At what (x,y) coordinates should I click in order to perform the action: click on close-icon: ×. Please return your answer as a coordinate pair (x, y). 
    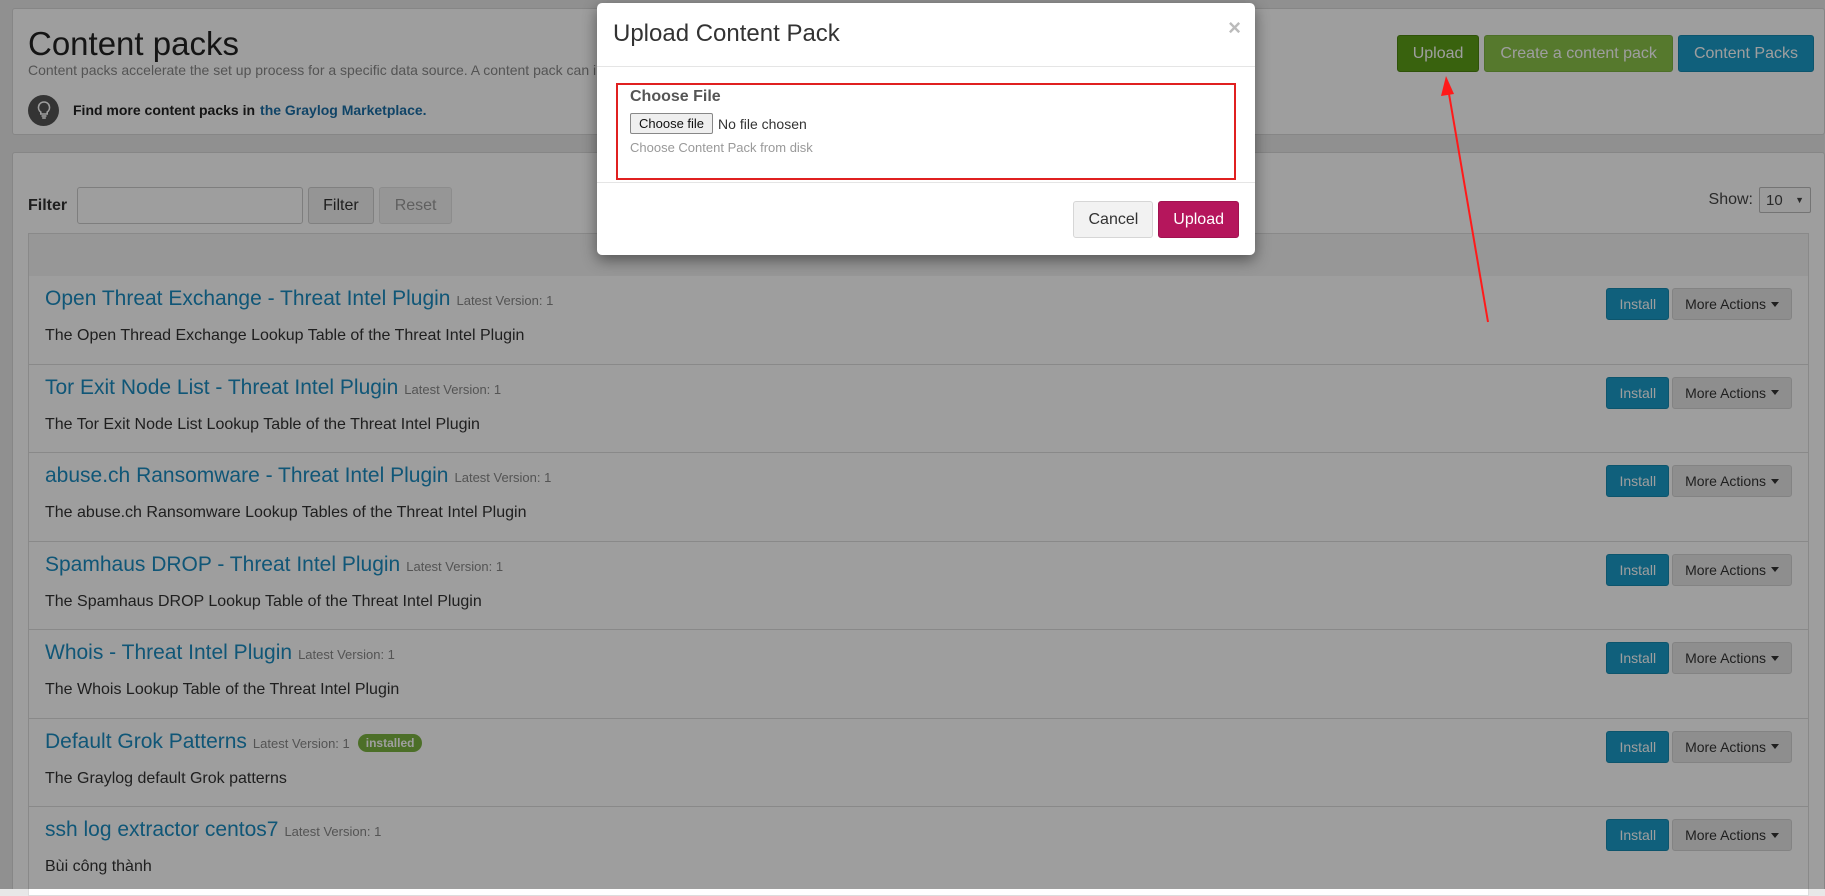
    Looking at the image, I should click on (1234, 28).